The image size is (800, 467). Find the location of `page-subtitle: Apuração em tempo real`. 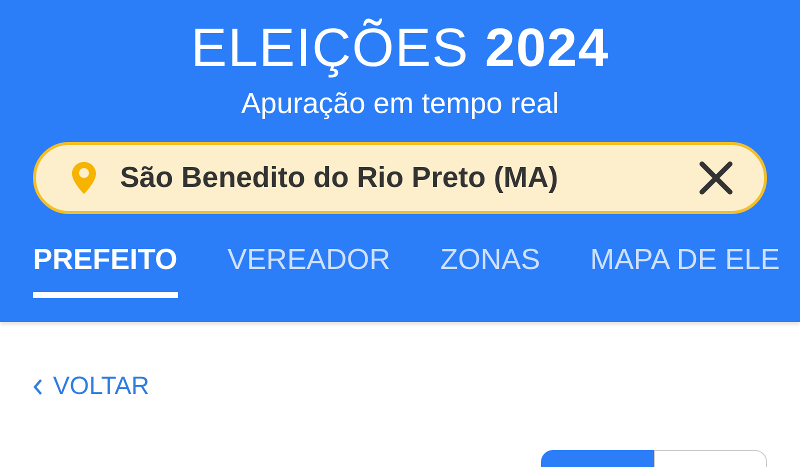

page-subtitle: Apuração em tempo real is located at coordinates (400, 104).